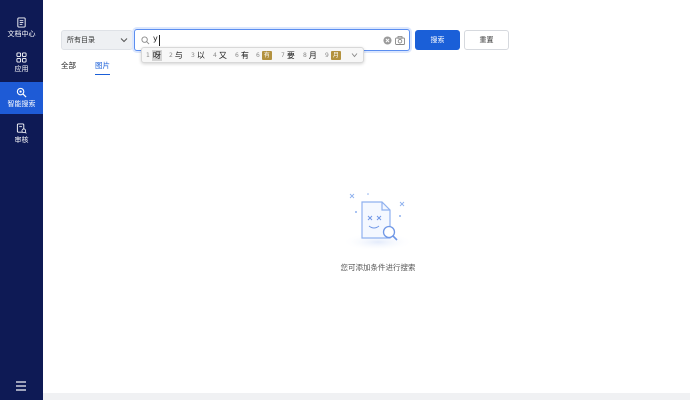 The image size is (690, 400). What do you see at coordinates (198, 55) in the screenshot?
I see `ime-candidate: 3以` at bounding box center [198, 55].